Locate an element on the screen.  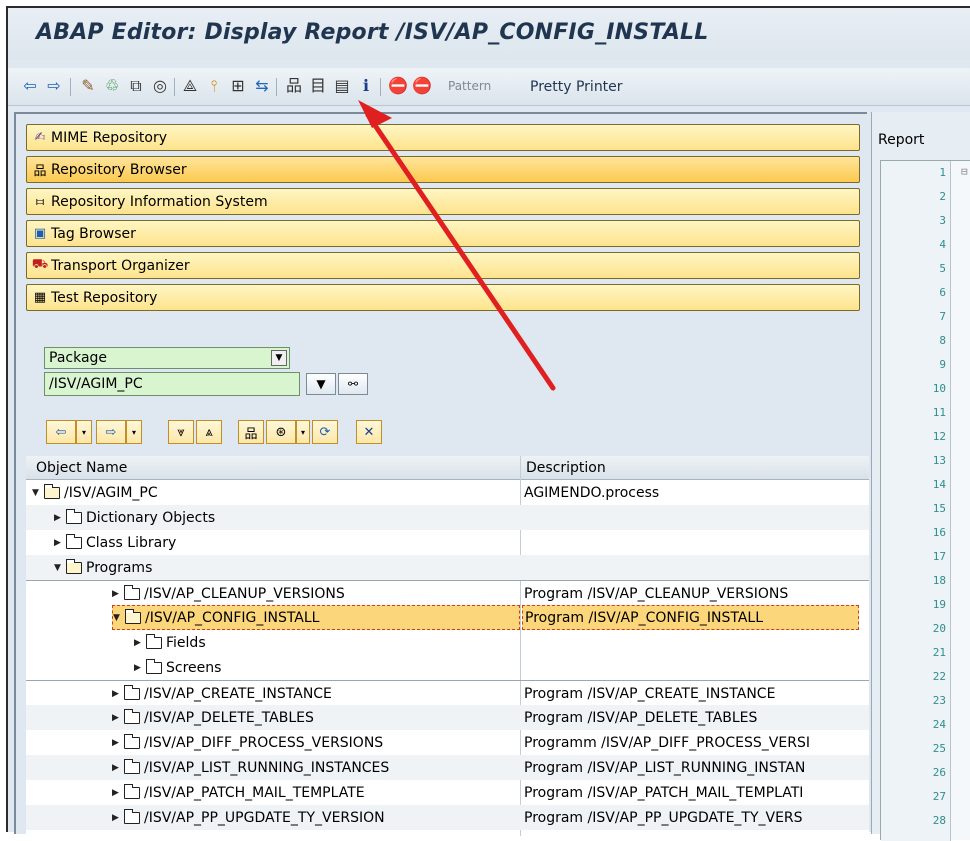
close-button: ✕ is located at coordinates (369, 432).